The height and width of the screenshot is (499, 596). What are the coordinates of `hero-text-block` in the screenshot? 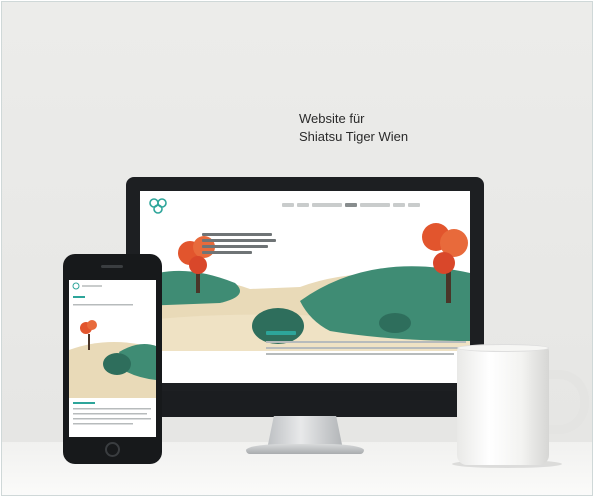 It's located at (240, 245).